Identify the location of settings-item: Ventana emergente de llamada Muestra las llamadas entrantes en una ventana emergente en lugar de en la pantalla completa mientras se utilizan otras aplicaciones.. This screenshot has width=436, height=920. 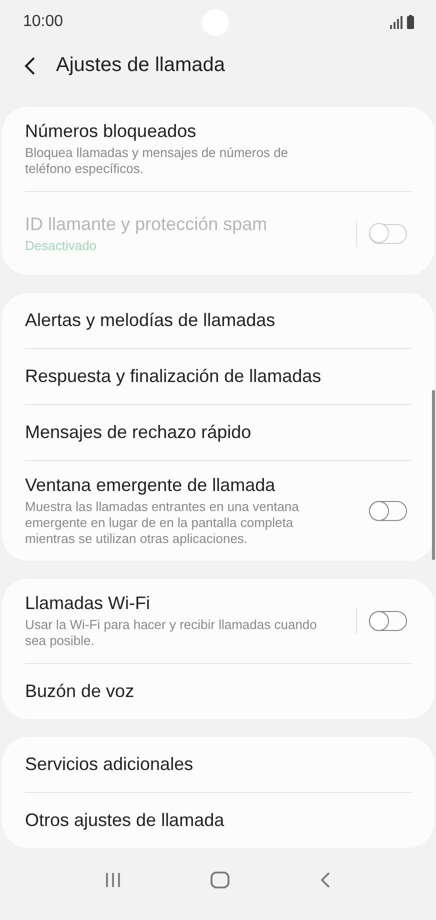
(218, 510).